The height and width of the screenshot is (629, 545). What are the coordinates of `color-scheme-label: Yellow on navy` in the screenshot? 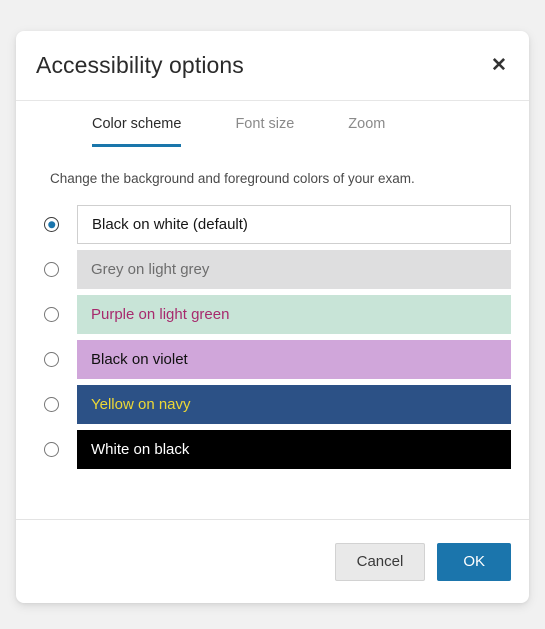 It's located at (141, 404).